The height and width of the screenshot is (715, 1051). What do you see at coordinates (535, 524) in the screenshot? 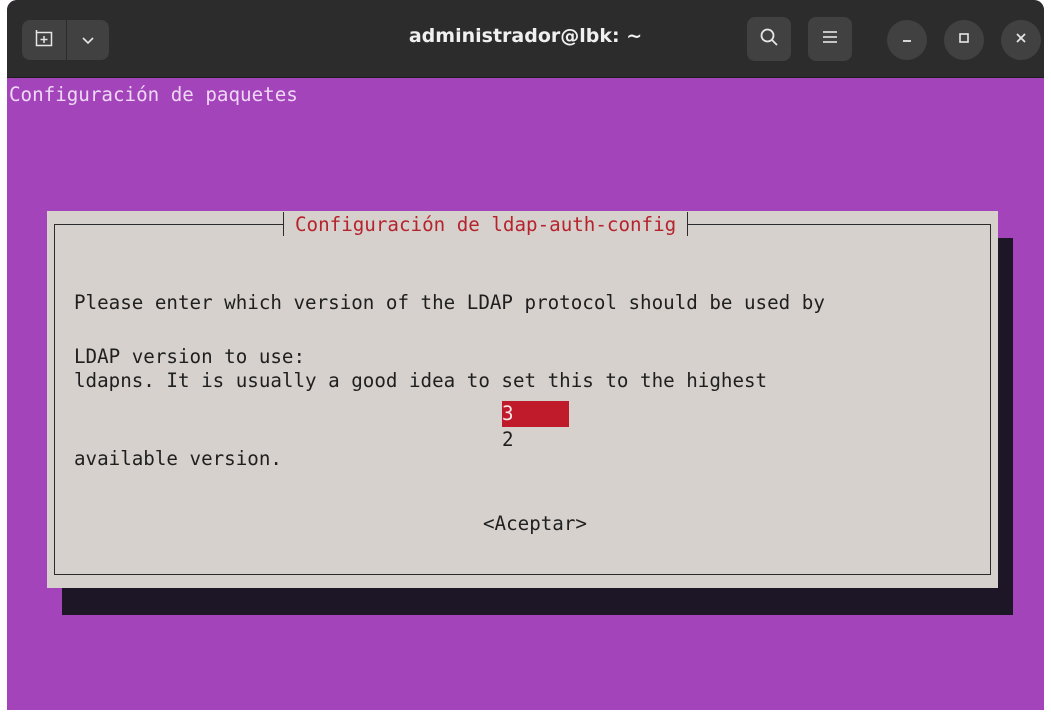
I see `accept-button: <Aceptar>` at bounding box center [535, 524].